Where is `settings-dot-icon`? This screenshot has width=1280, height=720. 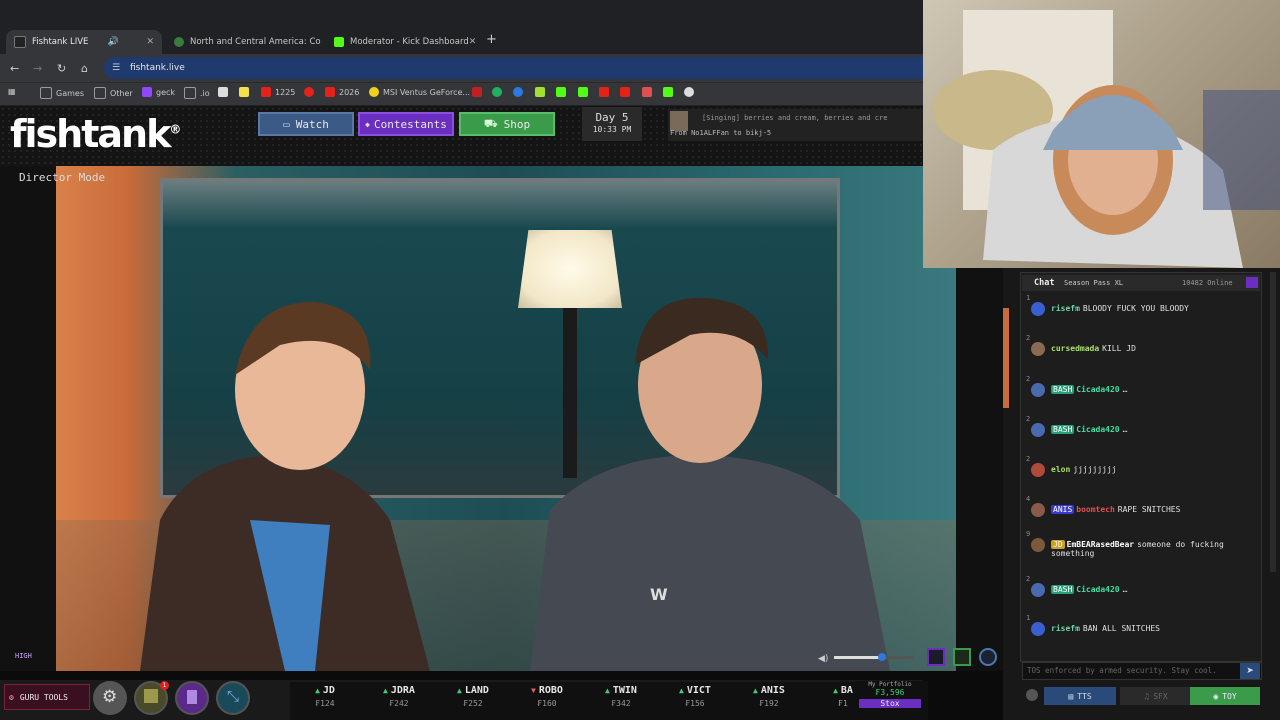 settings-dot-icon is located at coordinates (988, 657).